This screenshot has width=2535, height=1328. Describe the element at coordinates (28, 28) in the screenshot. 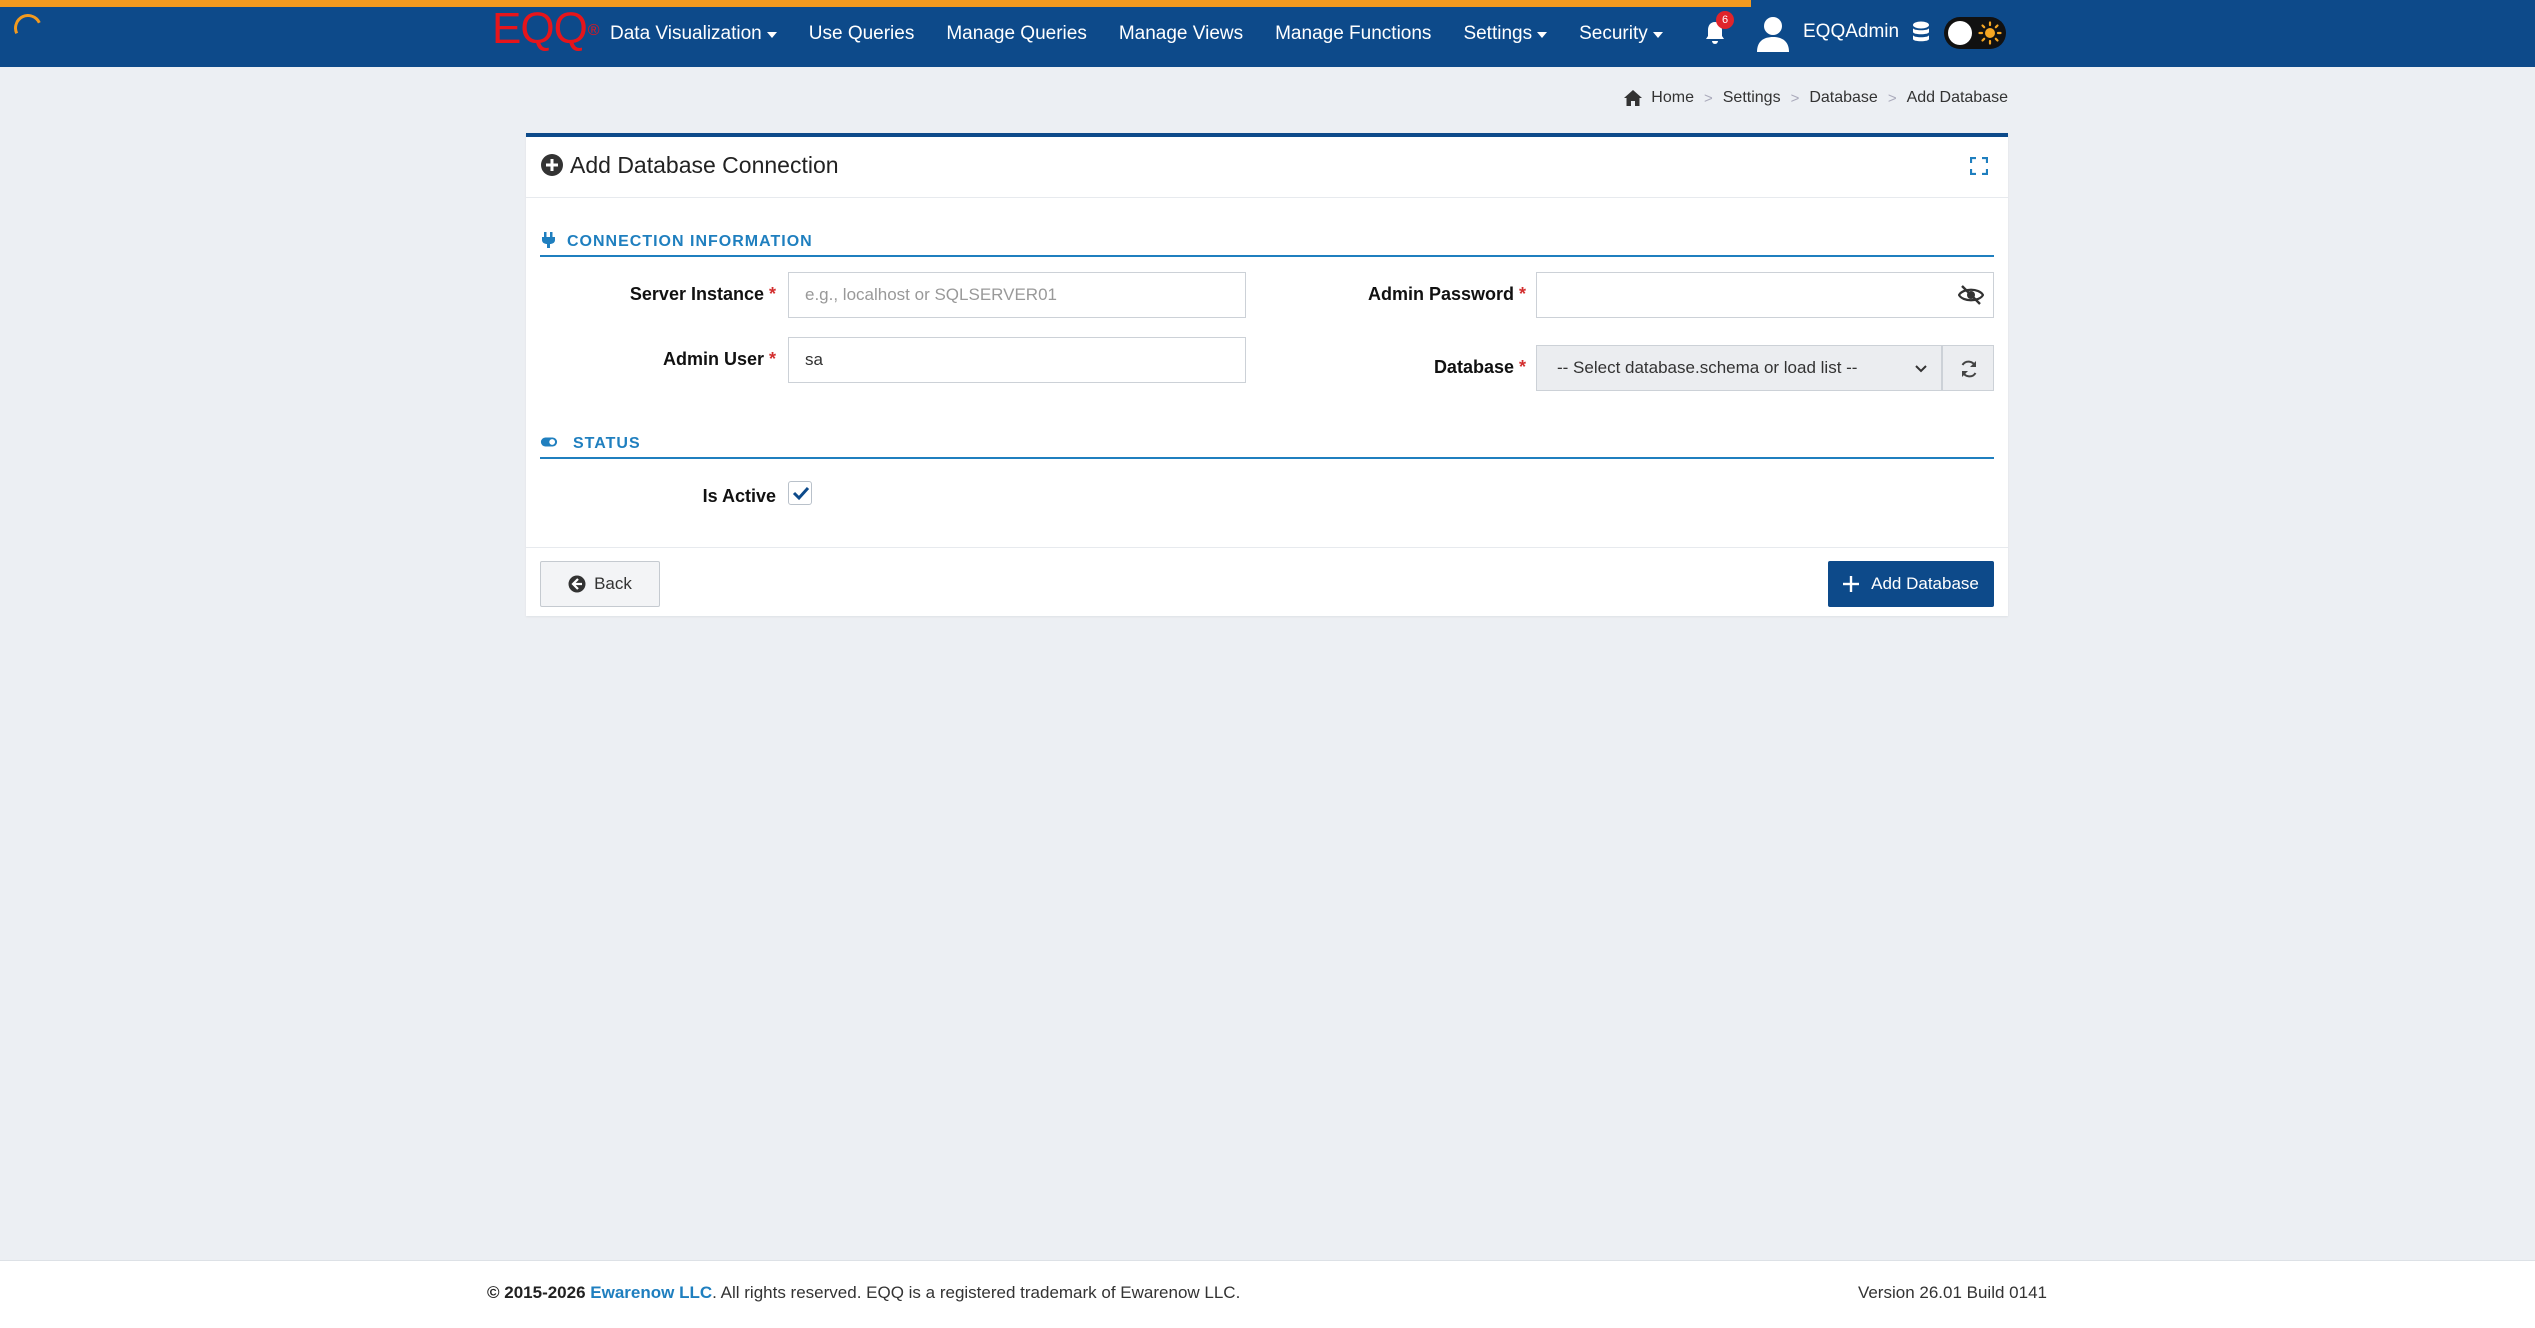

I see `loading-spinner-icon` at that location.